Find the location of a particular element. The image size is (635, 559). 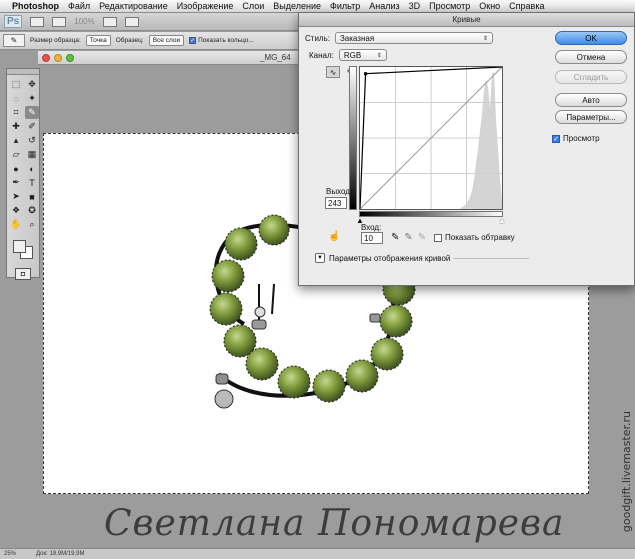

menu-help: Справка is located at coordinates (526, 6).